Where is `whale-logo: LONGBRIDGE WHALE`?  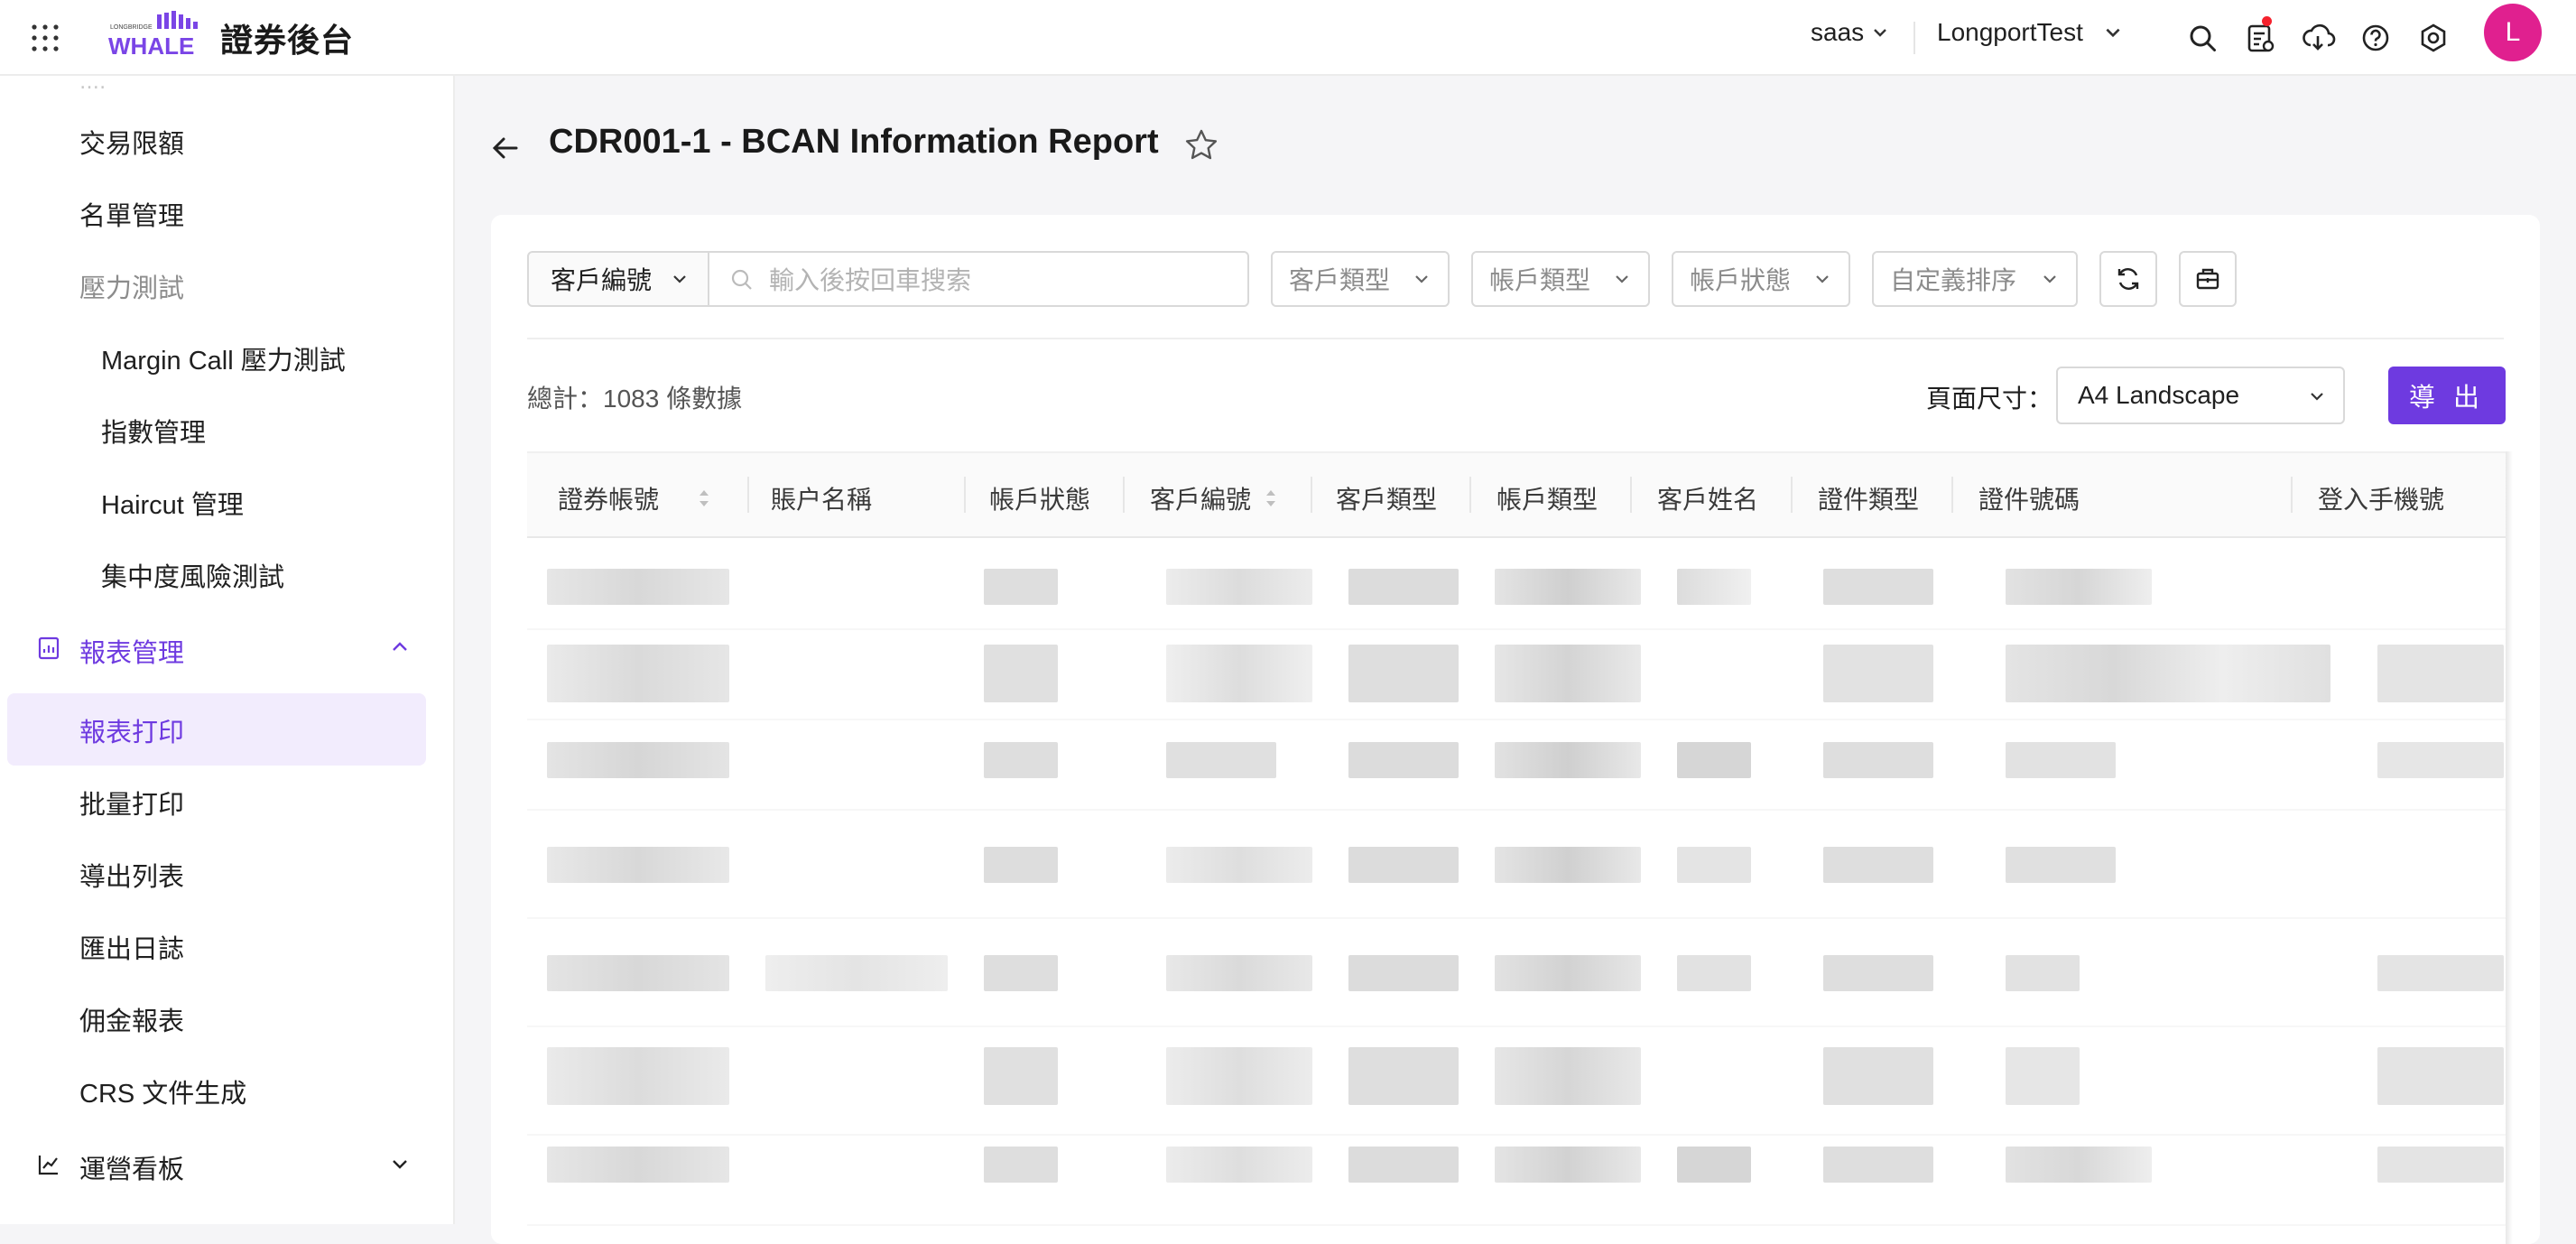 whale-logo: LONGBRIDGE WHALE is located at coordinates (154, 35).